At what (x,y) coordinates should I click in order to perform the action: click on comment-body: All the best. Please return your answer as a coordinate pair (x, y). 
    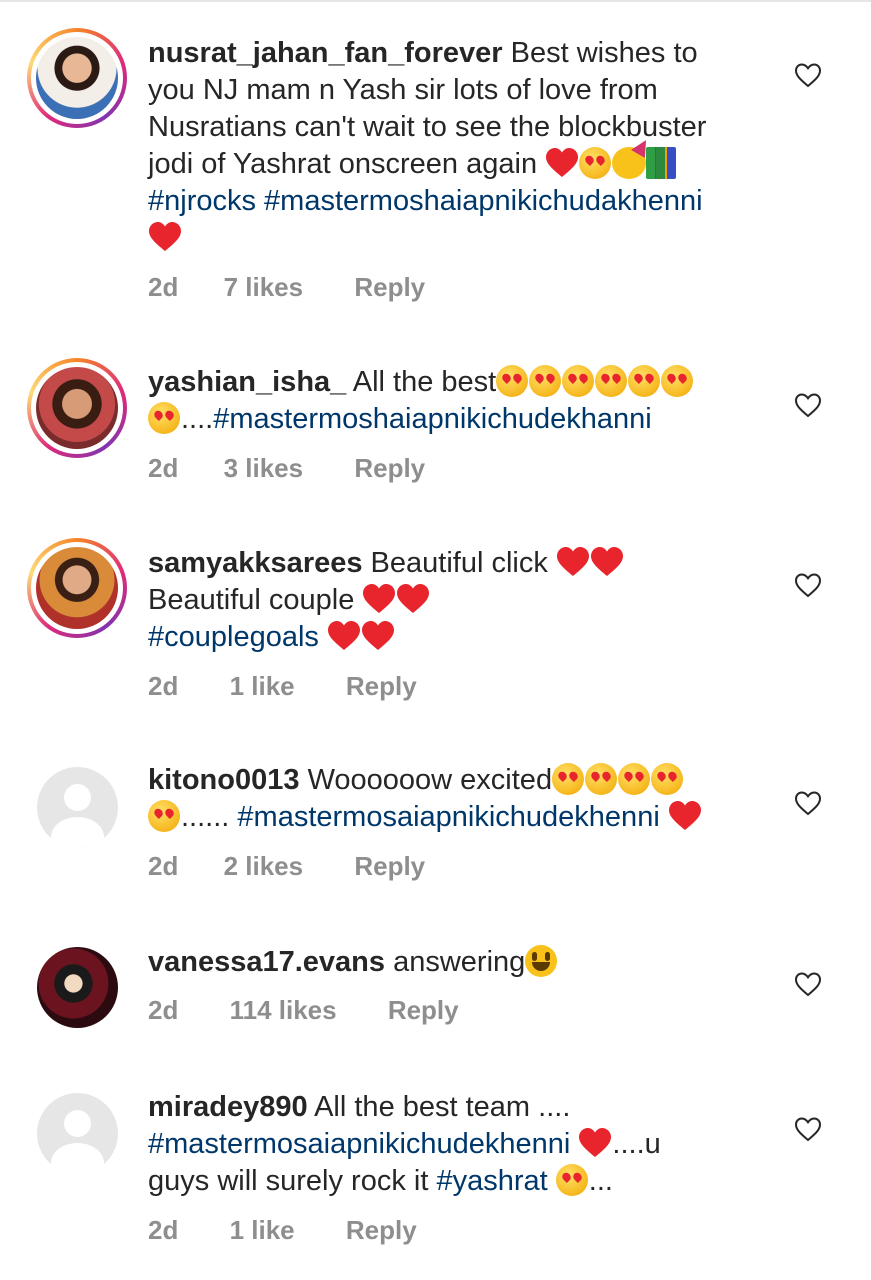
    Looking at the image, I should click on (424, 382).